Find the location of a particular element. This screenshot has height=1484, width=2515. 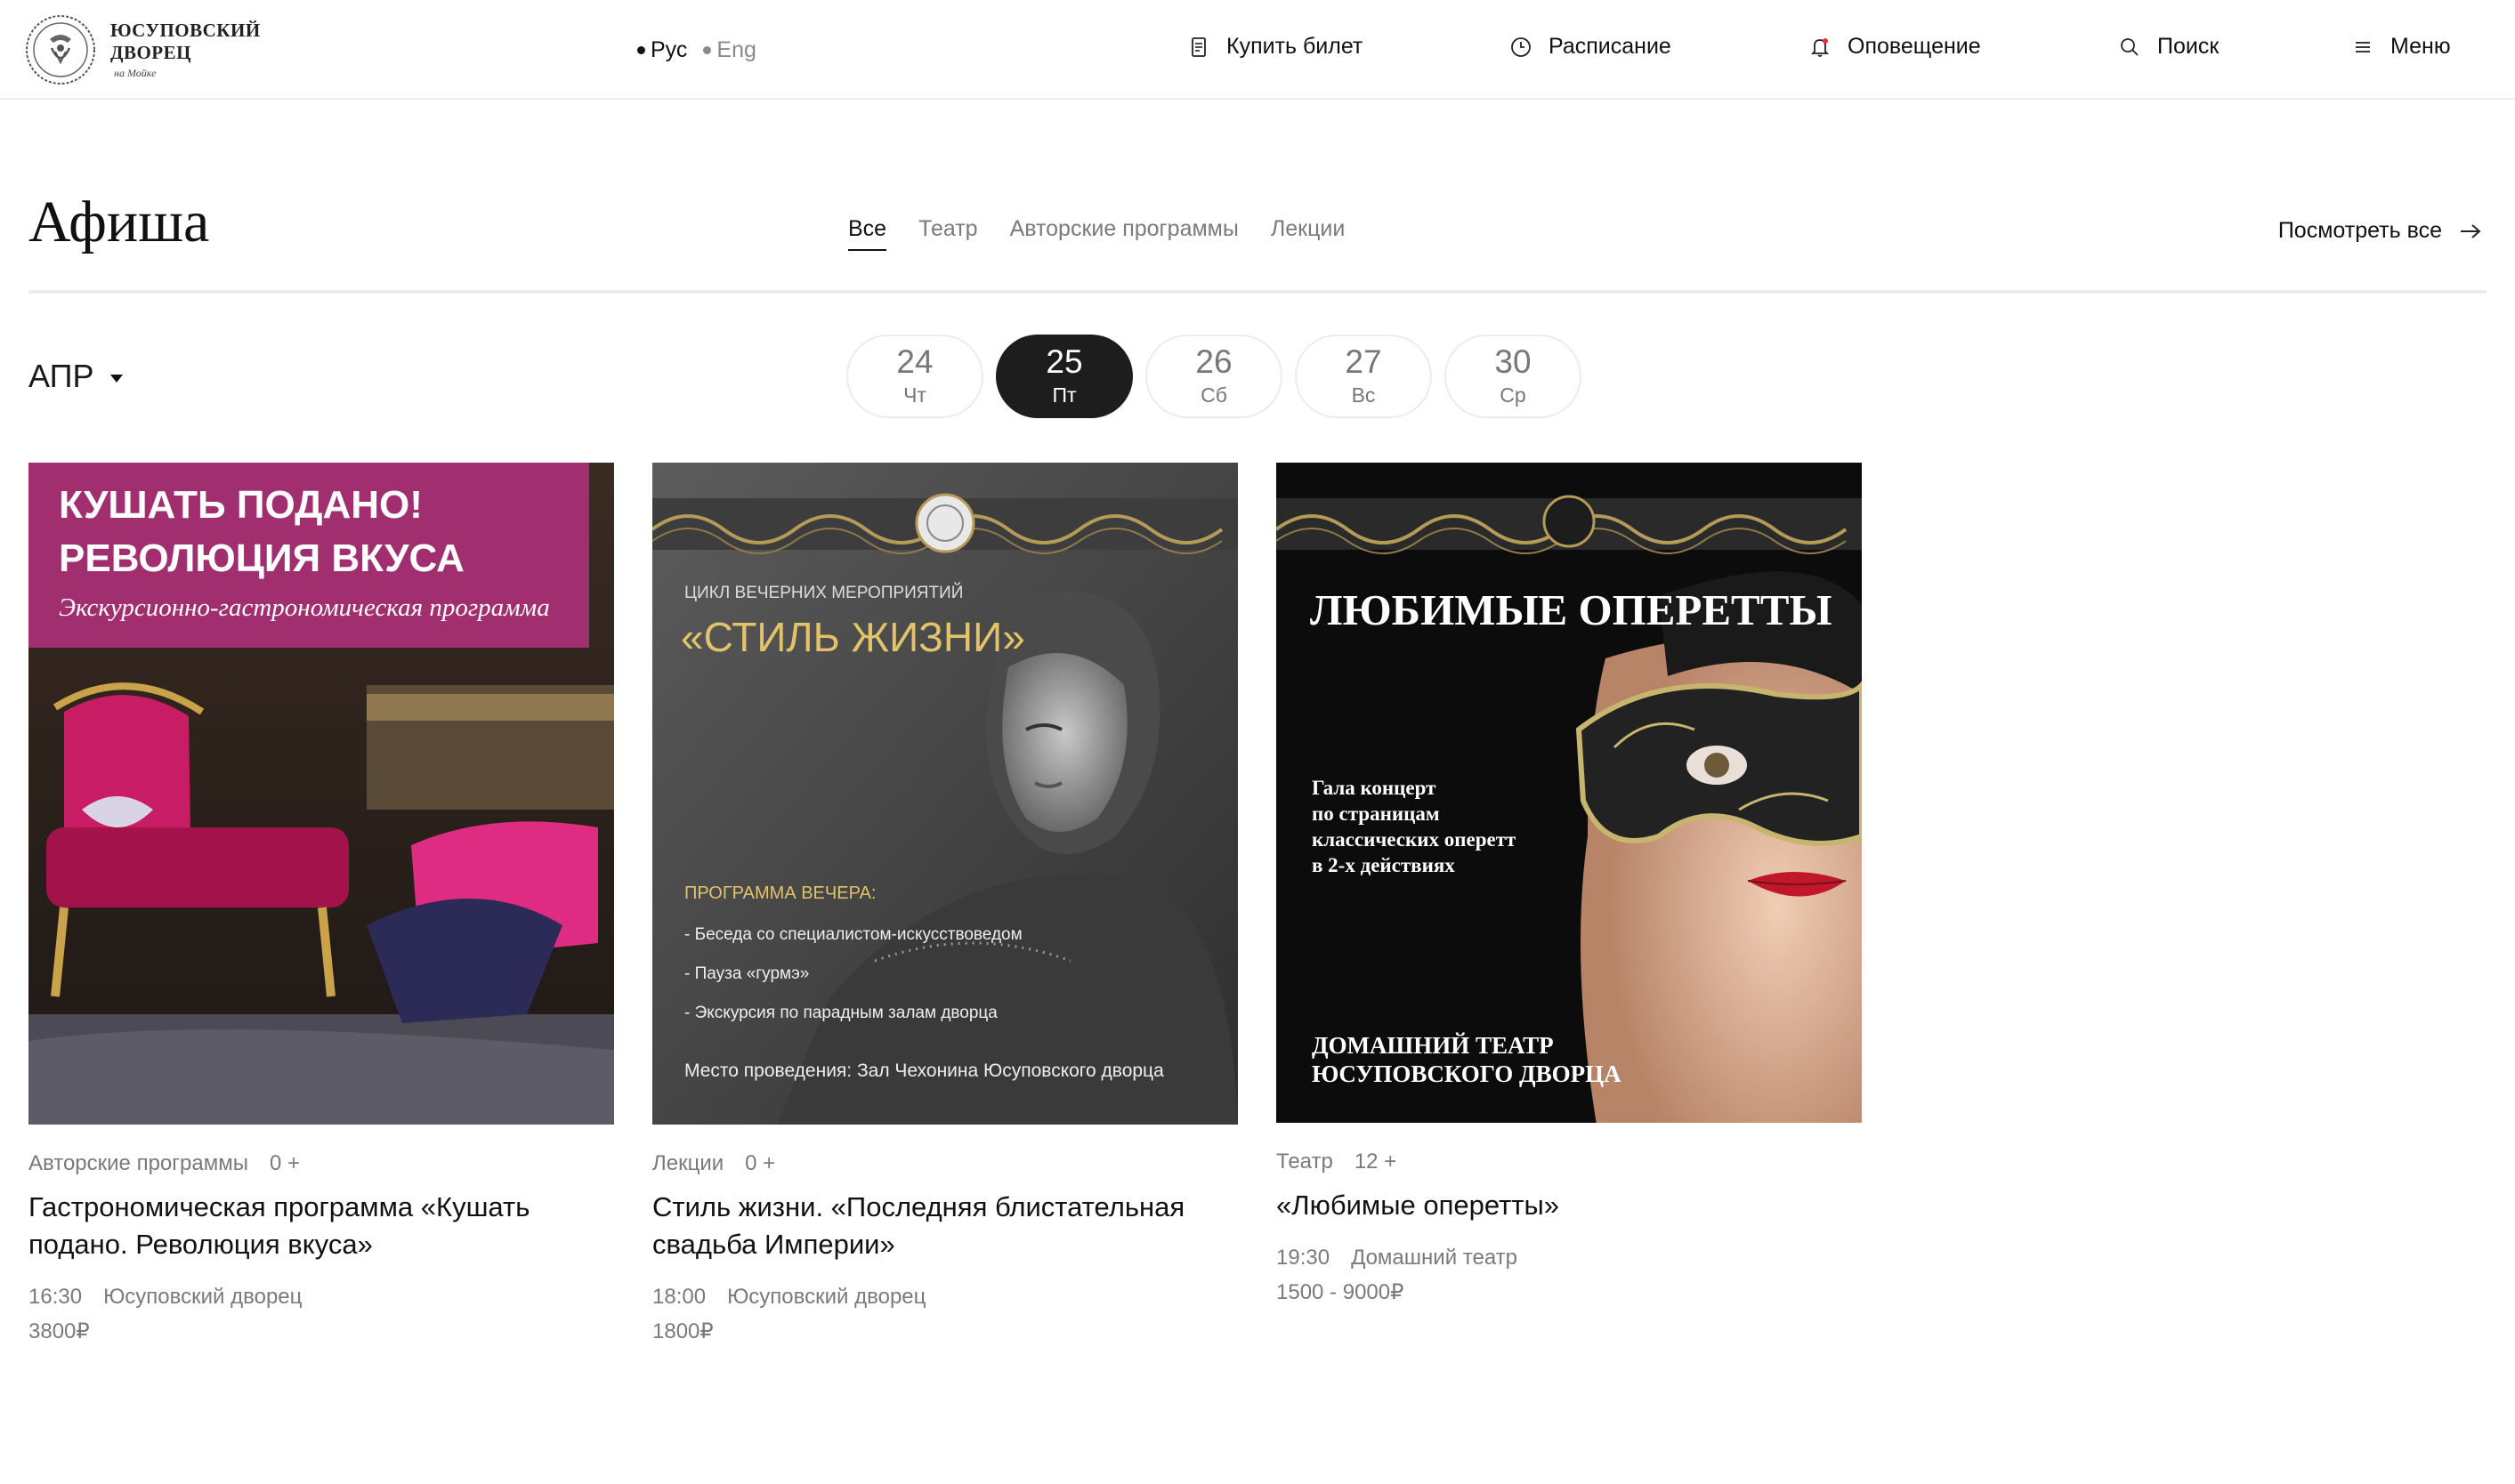

poster-series-text: ЦИКЛ ВЕЧЕРНИХ МЕРОПРИЯТИЙ is located at coordinates (823, 592).